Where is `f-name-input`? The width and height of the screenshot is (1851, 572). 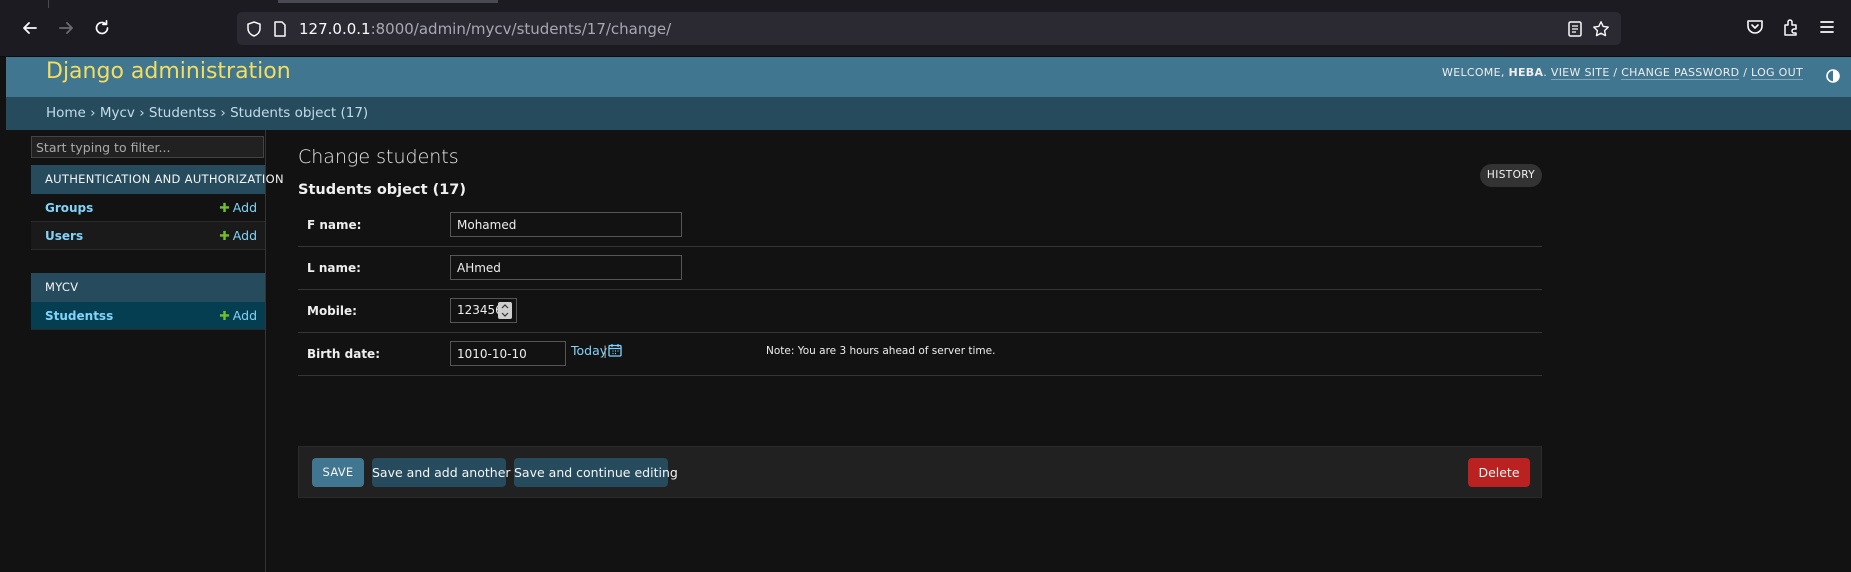 f-name-input is located at coordinates (566, 224).